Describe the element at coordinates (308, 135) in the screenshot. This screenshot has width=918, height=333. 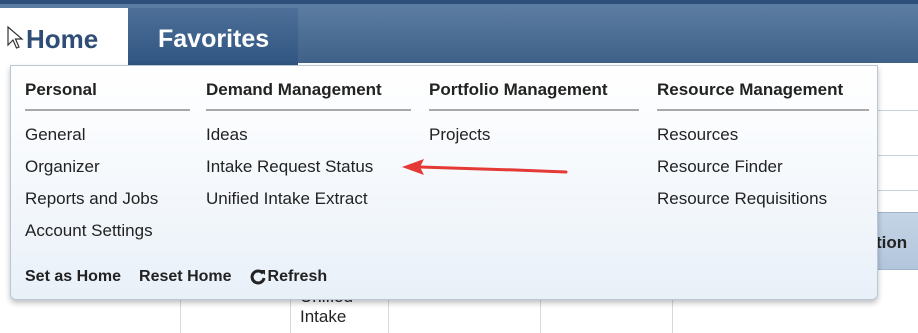
I see `menu-item-ideas: Ideas` at that location.